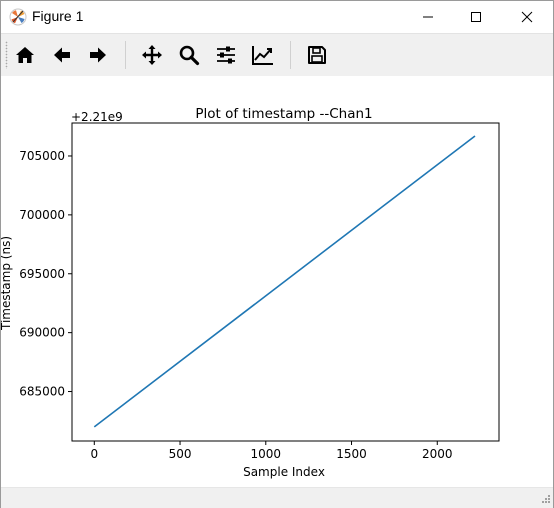  I want to click on forward-arrow-icon, so click(98, 55).